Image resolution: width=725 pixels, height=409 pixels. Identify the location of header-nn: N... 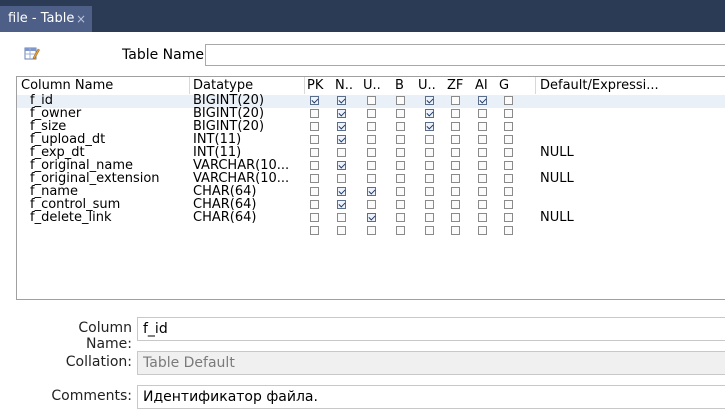
(344, 86).